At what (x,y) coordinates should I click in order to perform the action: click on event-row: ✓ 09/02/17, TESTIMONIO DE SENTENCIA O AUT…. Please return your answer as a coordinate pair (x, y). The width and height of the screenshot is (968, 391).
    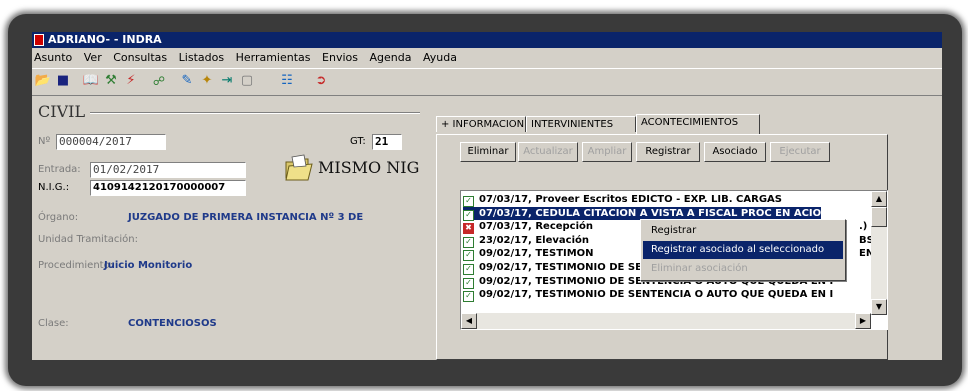
    Looking at the image, I should click on (648, 295).